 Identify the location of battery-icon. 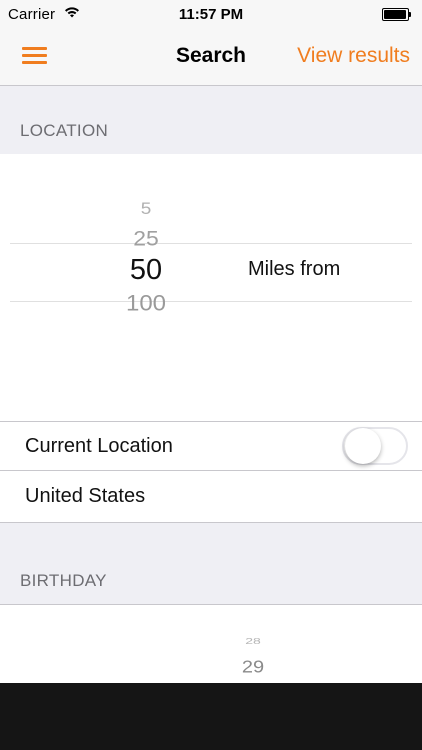
(397, 14).